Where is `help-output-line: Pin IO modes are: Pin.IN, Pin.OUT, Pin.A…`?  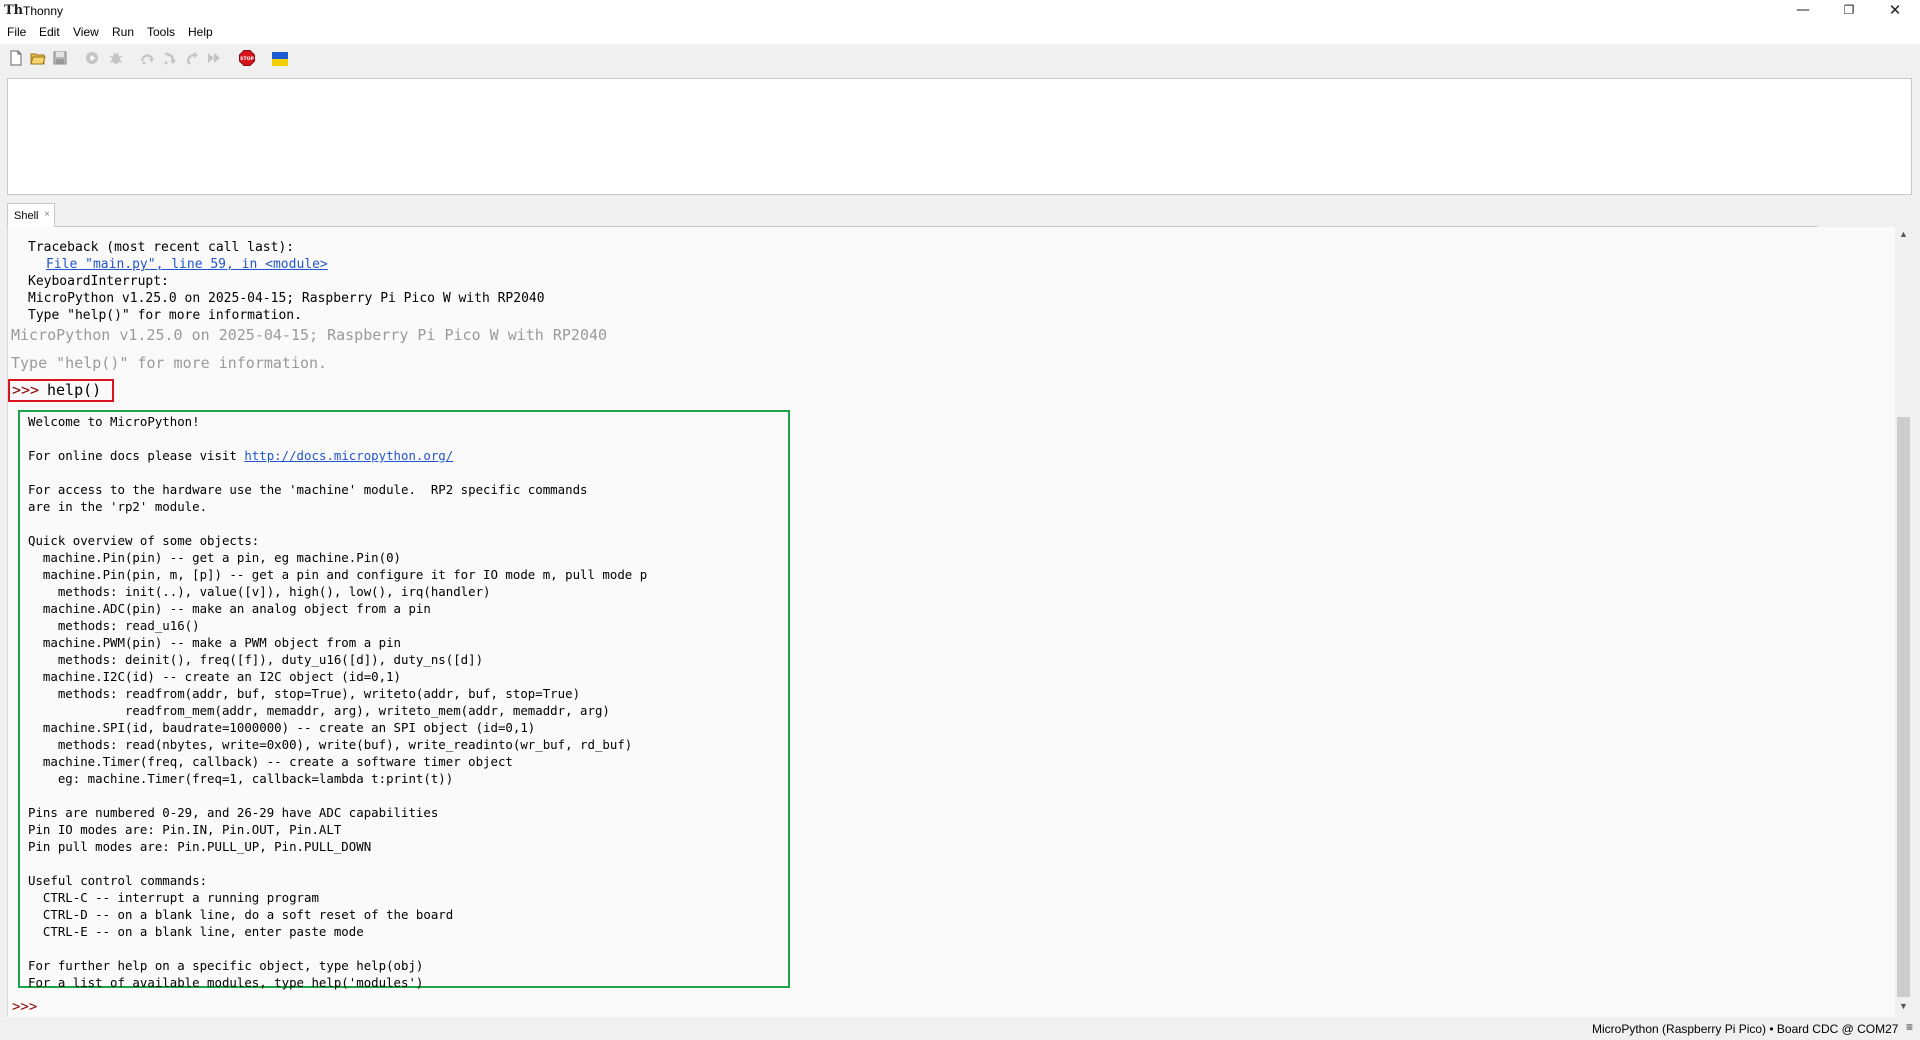 help-output-line: Pin IO modes are: Pin.IN, Pin.OUT, Pin.A… is located at coordinates (185, 829).